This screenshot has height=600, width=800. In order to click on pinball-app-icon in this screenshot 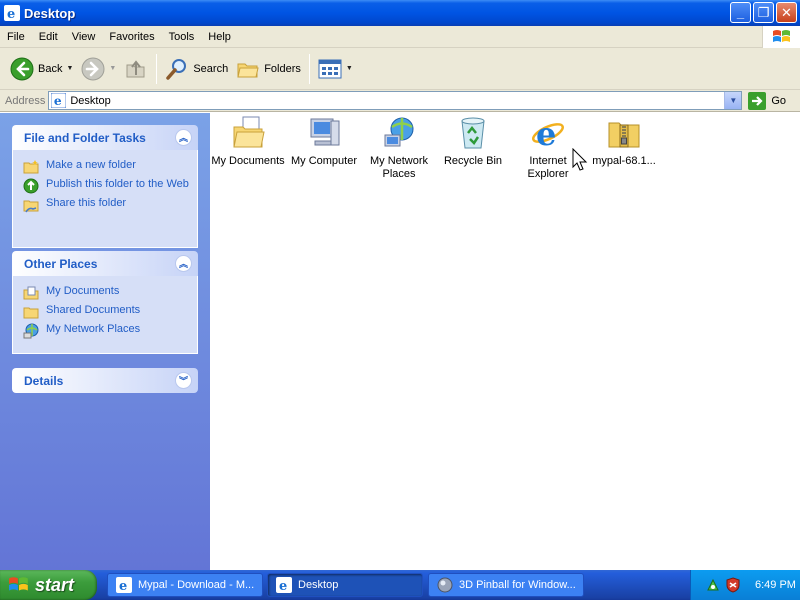, I will do `click(445, 585)`.